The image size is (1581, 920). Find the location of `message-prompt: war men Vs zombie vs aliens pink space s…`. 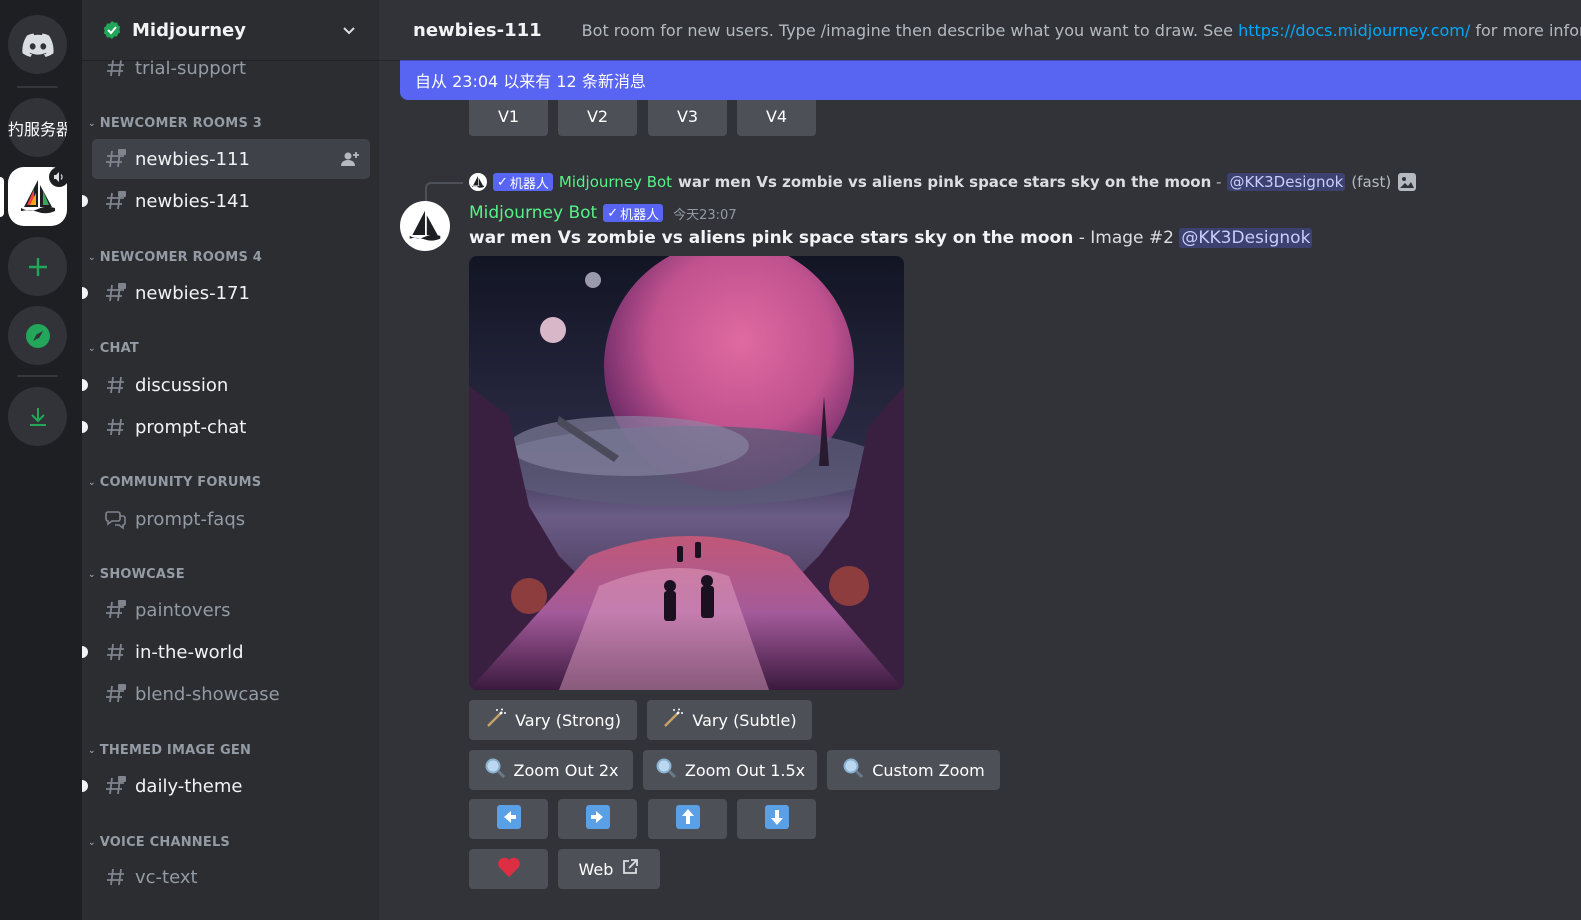

message-prompt: war men Vs zombie vs aliens pink space s… is located at coordinates (771, 238).